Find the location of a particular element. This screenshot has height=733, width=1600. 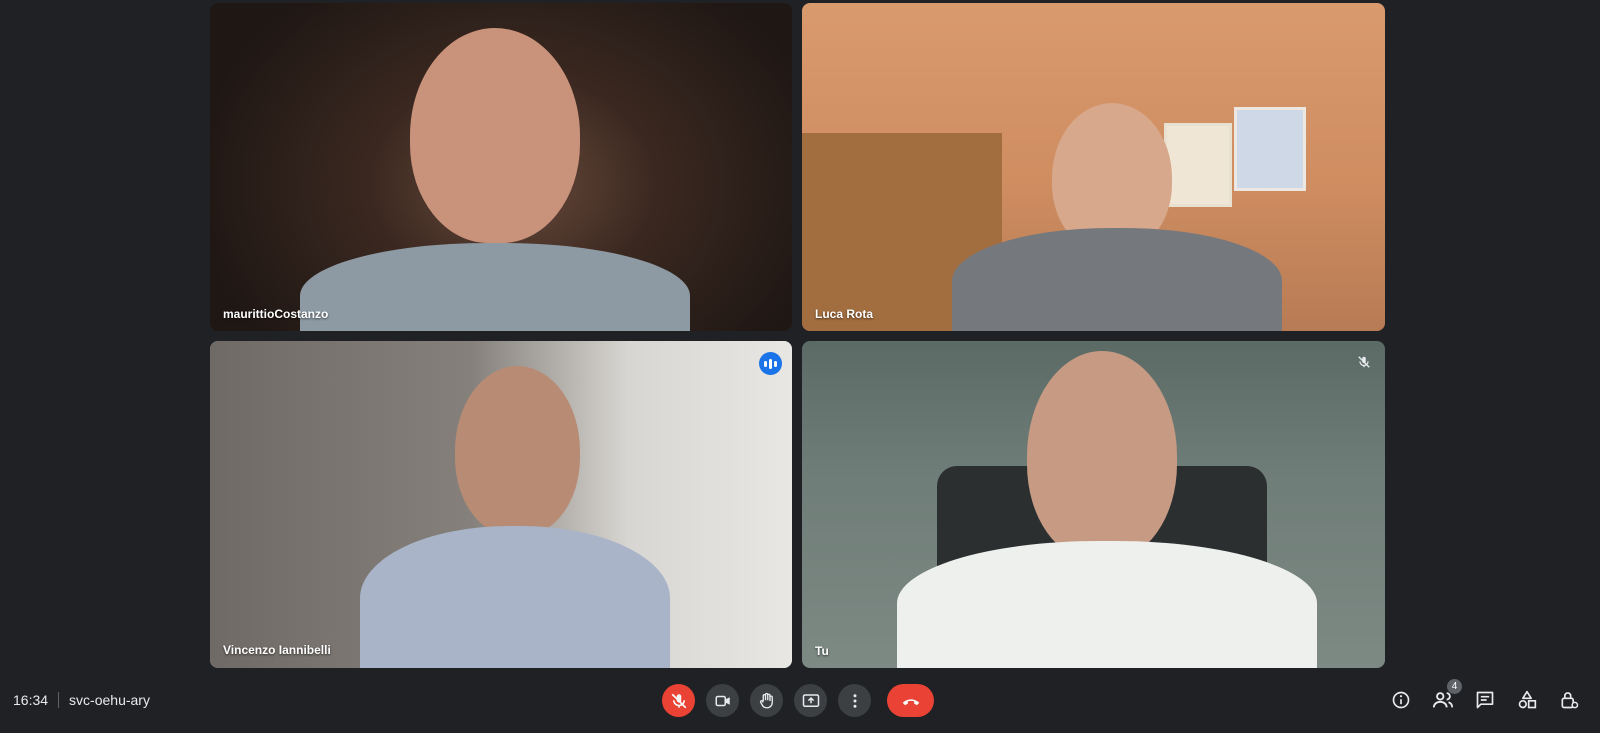

mic-toggle-button is located at coordinates (678, 700).